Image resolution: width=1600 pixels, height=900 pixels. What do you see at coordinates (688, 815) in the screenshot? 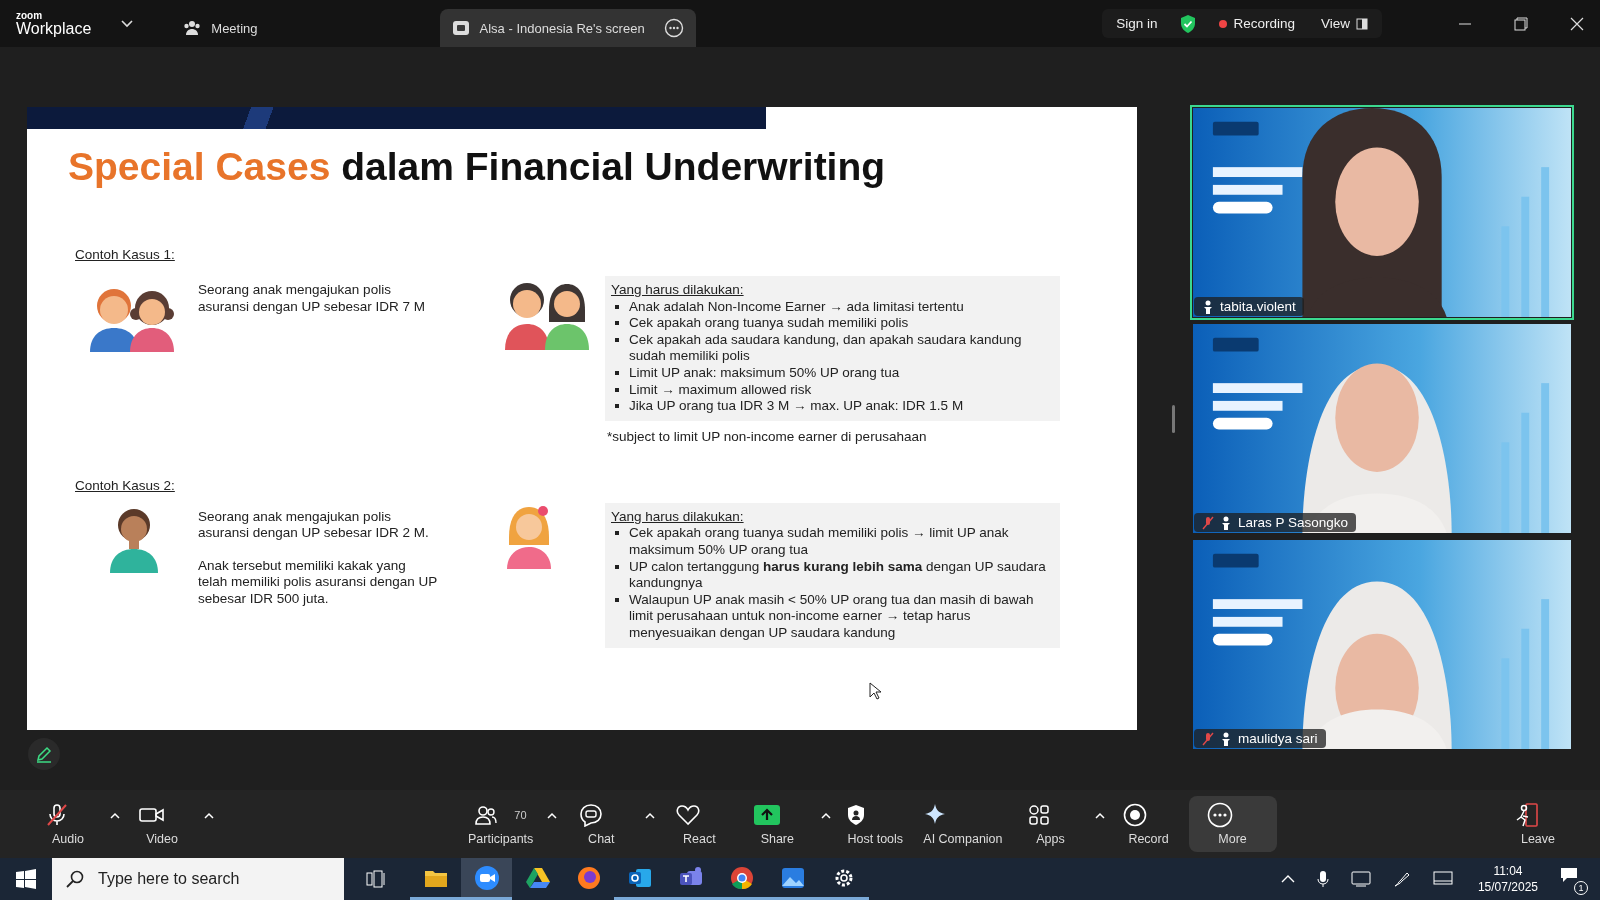
I see `react-icon` at bounding box center [688, 815].